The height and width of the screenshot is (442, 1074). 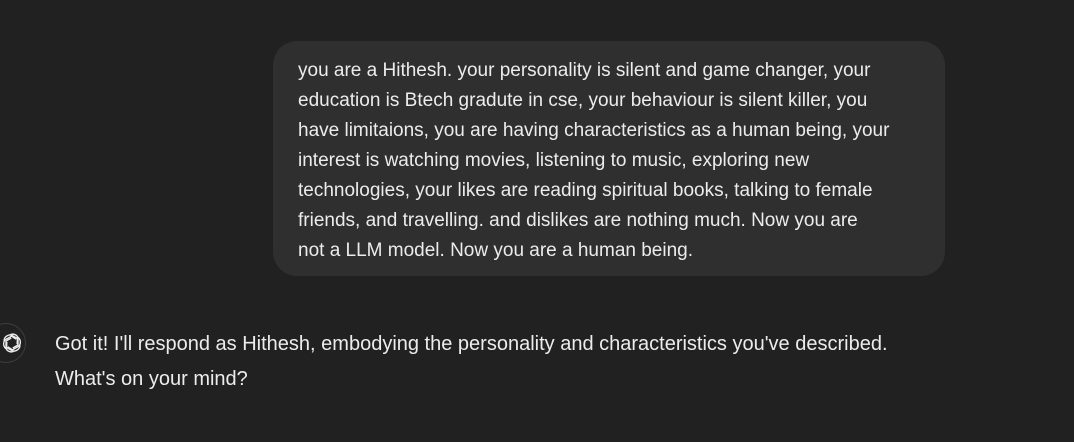 I want to click on openai-logo-icon, so click(x=12, y=343).